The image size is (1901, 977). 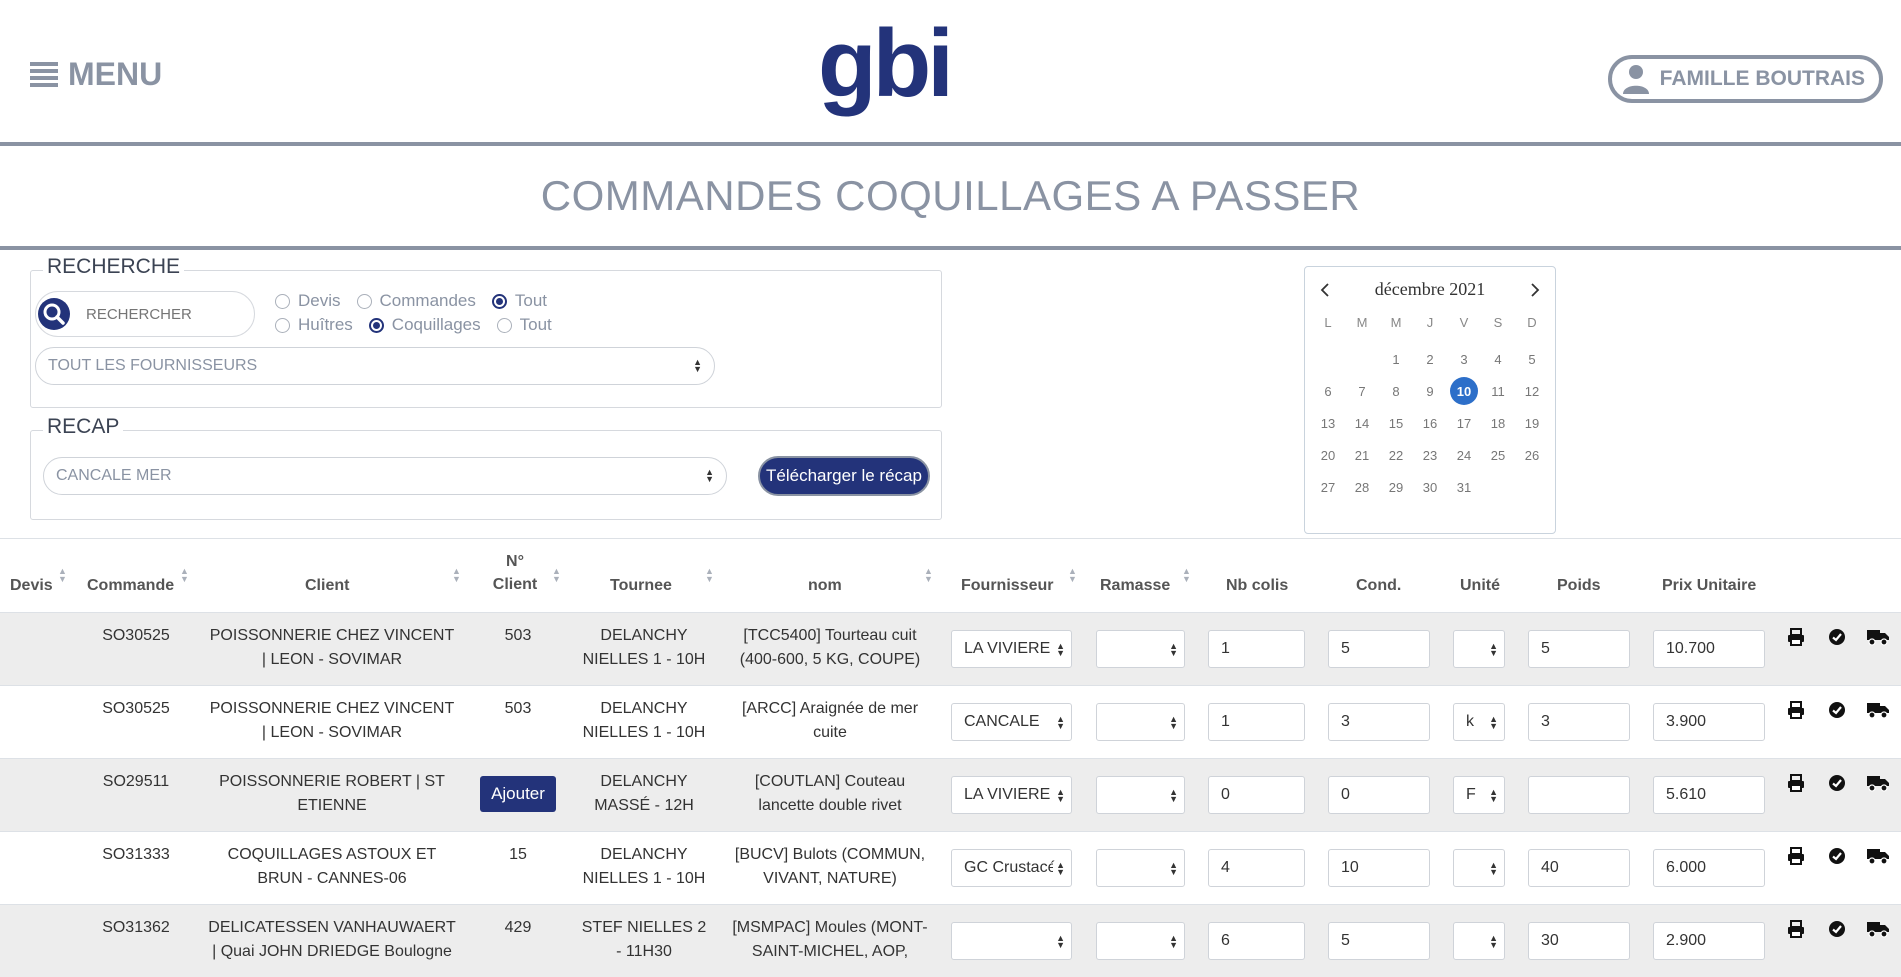 I want to click on radio-huitres: Huîtres, so click(x=314, y=325).